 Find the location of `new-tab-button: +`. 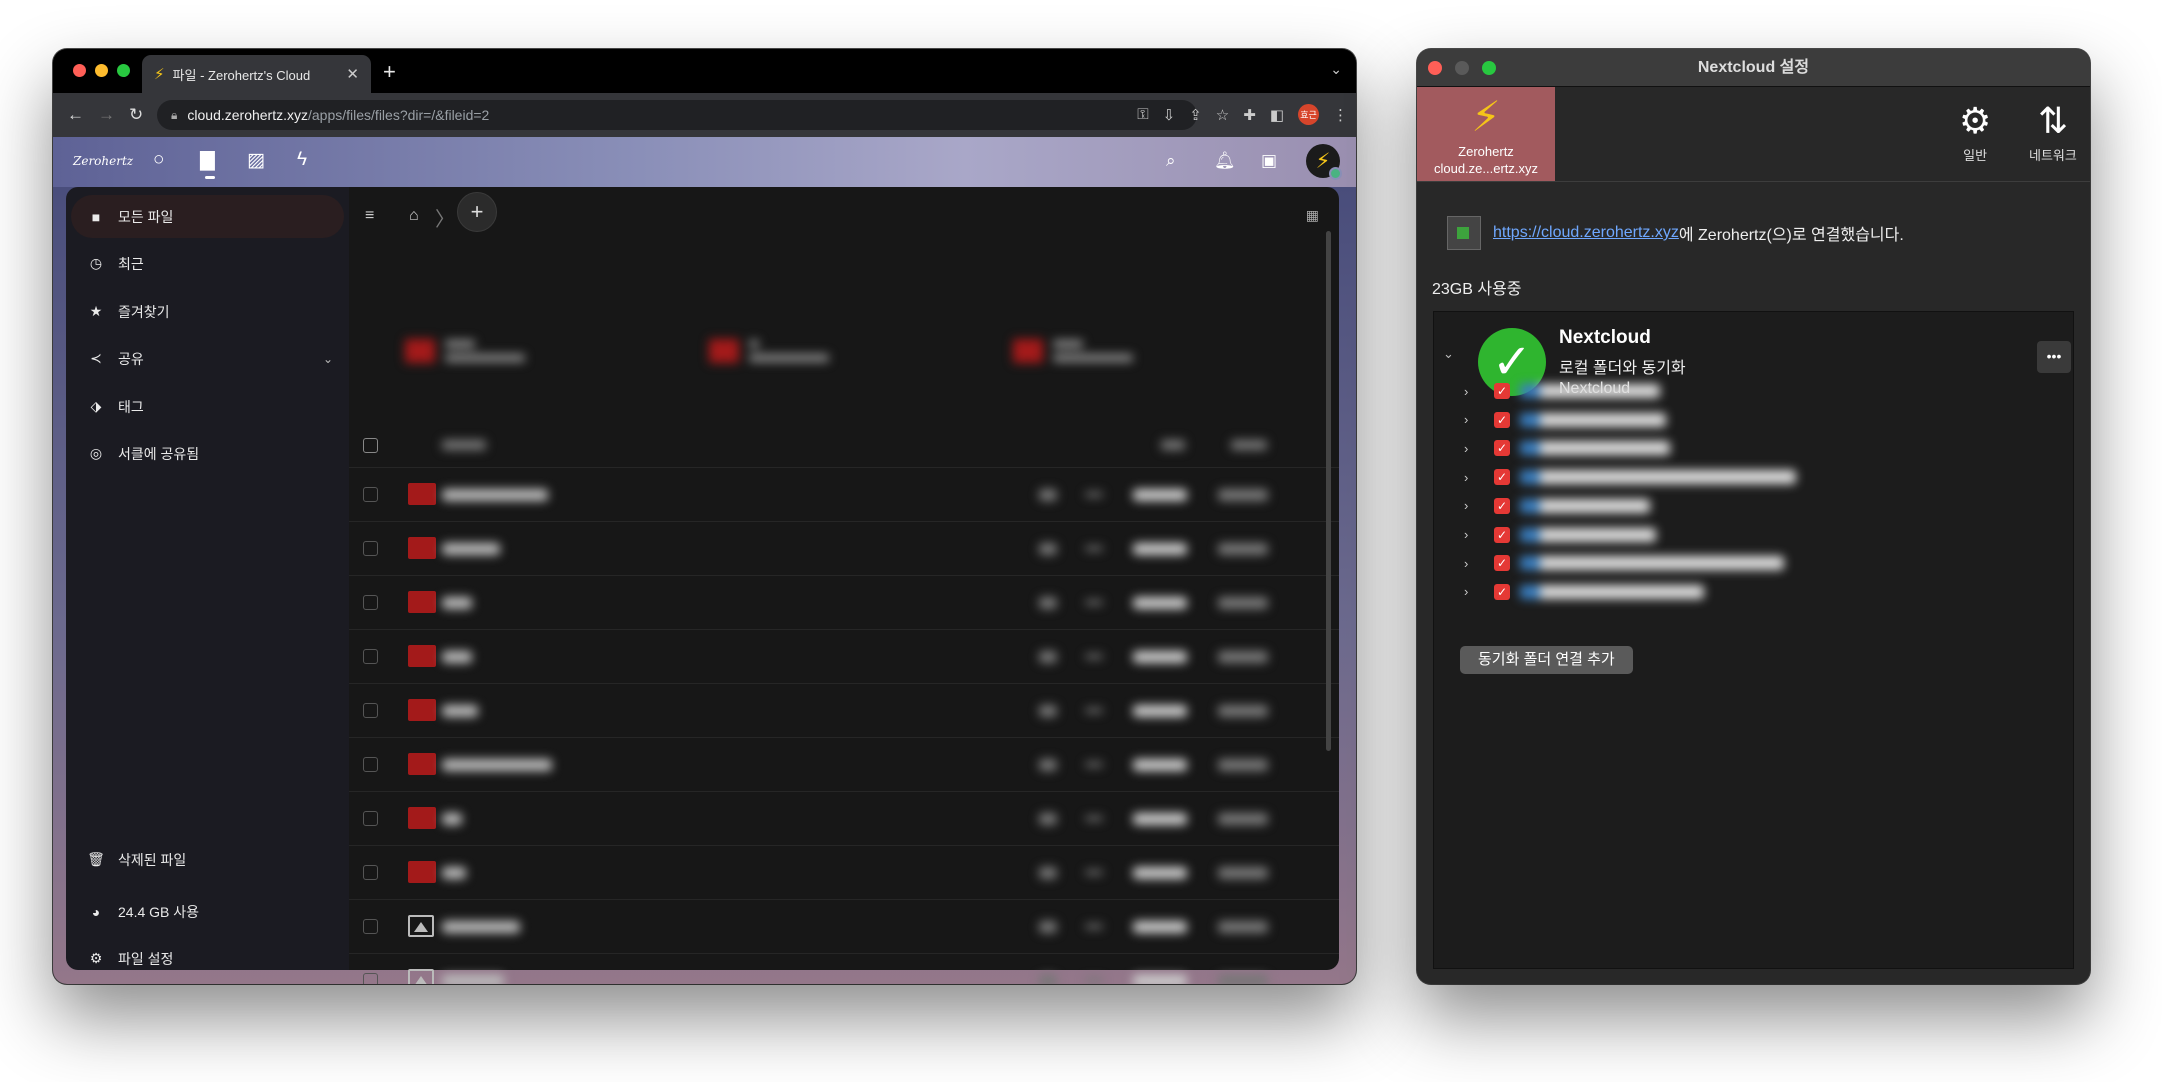

new-tab-button: + is located at coordinates (389, 72).